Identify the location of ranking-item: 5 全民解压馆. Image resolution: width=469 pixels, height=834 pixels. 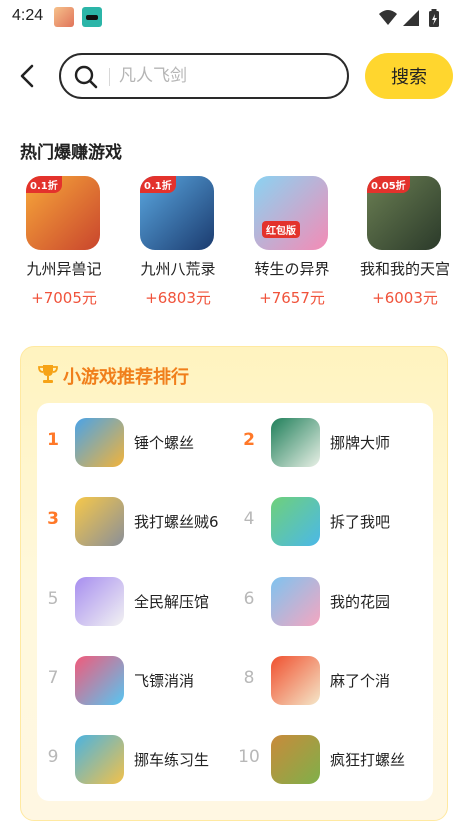
(135, 602).